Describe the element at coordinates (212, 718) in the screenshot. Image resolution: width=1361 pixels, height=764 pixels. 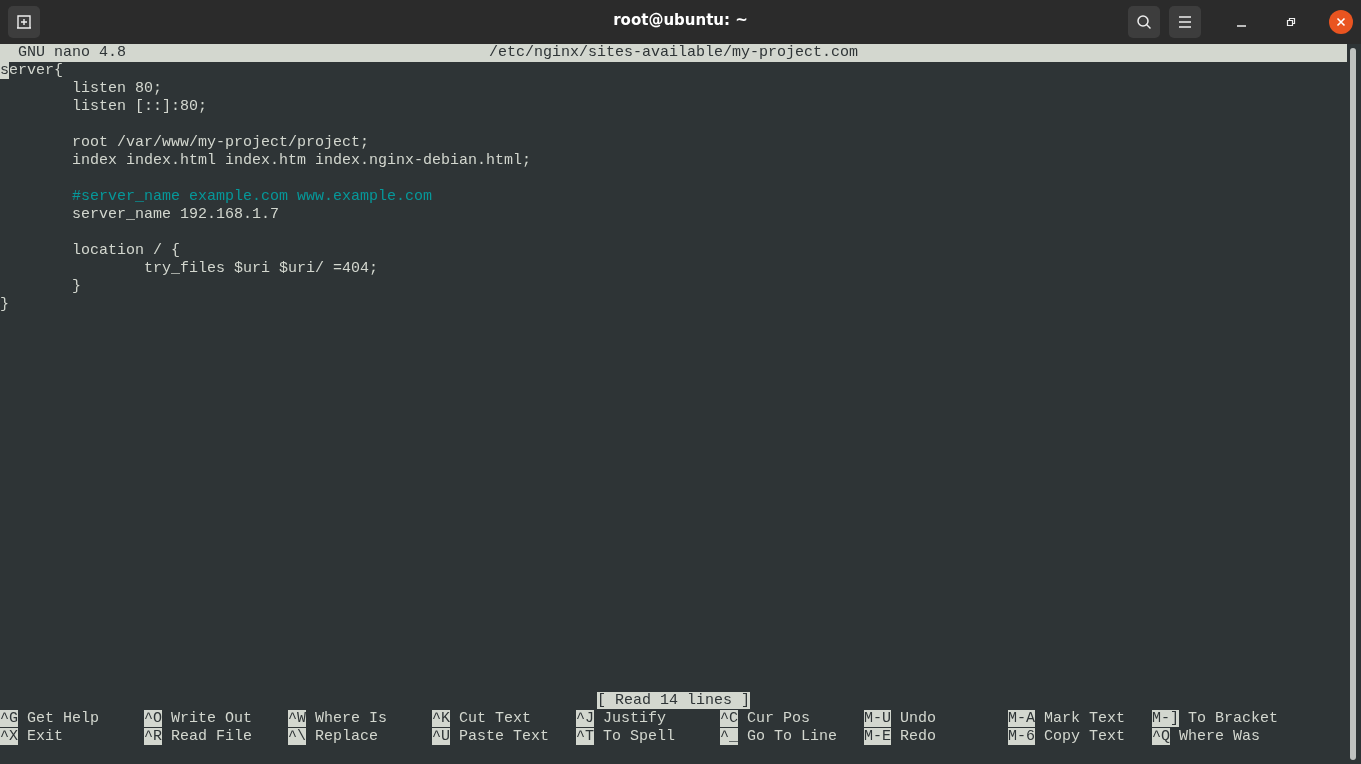
I see `shortcut-label: Write Out` at that location.